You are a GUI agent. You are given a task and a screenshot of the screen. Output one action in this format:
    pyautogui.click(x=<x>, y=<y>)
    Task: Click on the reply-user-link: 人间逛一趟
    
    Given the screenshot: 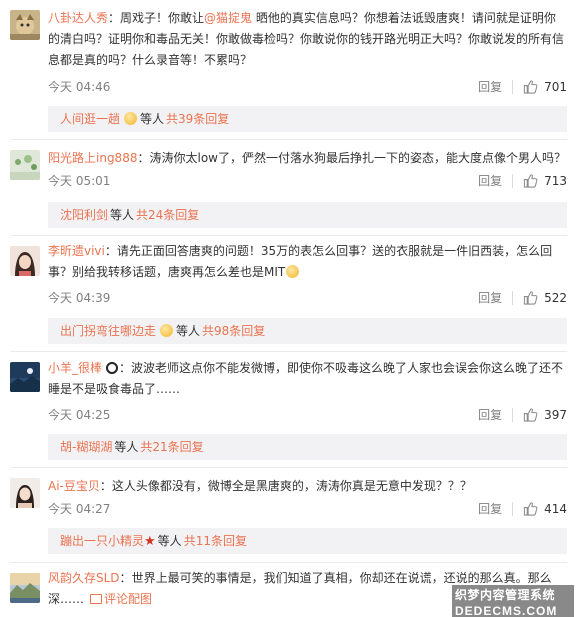 What is the action you would take?
    pyautogui.click(x=90, y=119)
    